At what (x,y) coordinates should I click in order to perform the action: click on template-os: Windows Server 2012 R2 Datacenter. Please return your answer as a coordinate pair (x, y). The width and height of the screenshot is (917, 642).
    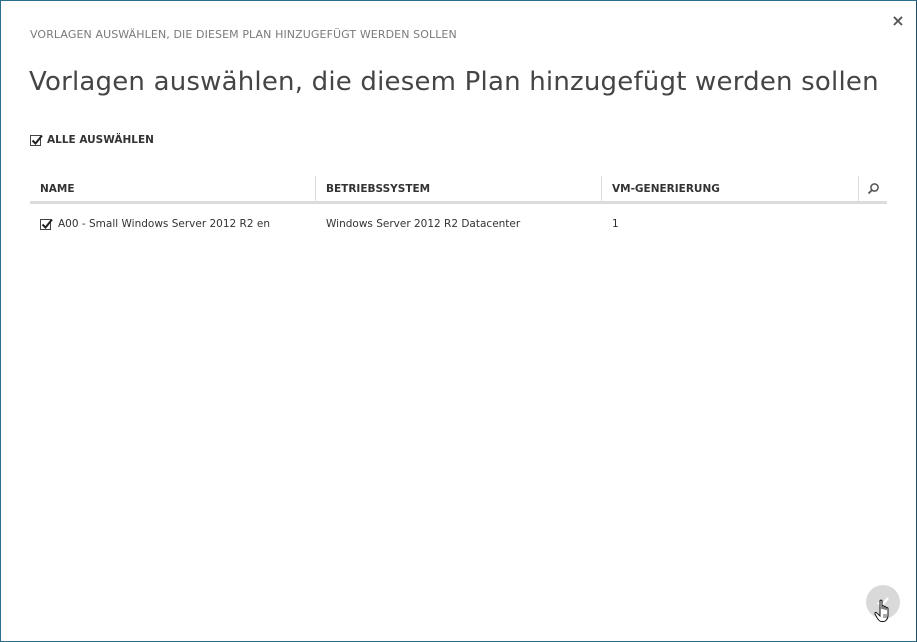
    Looking at the image, I should click on (423, 224).